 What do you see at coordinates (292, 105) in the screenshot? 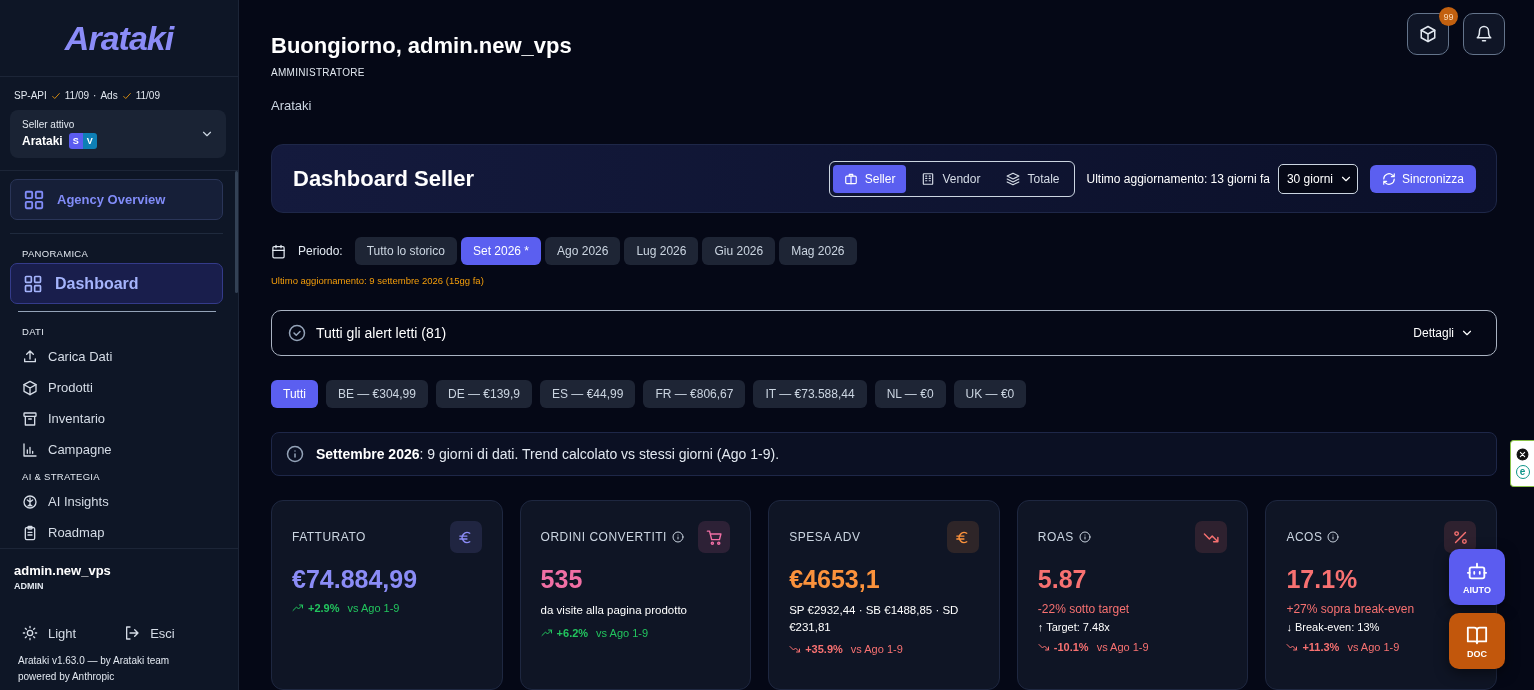
I see `account-name: Arataki` at bounding box center [292, 105].